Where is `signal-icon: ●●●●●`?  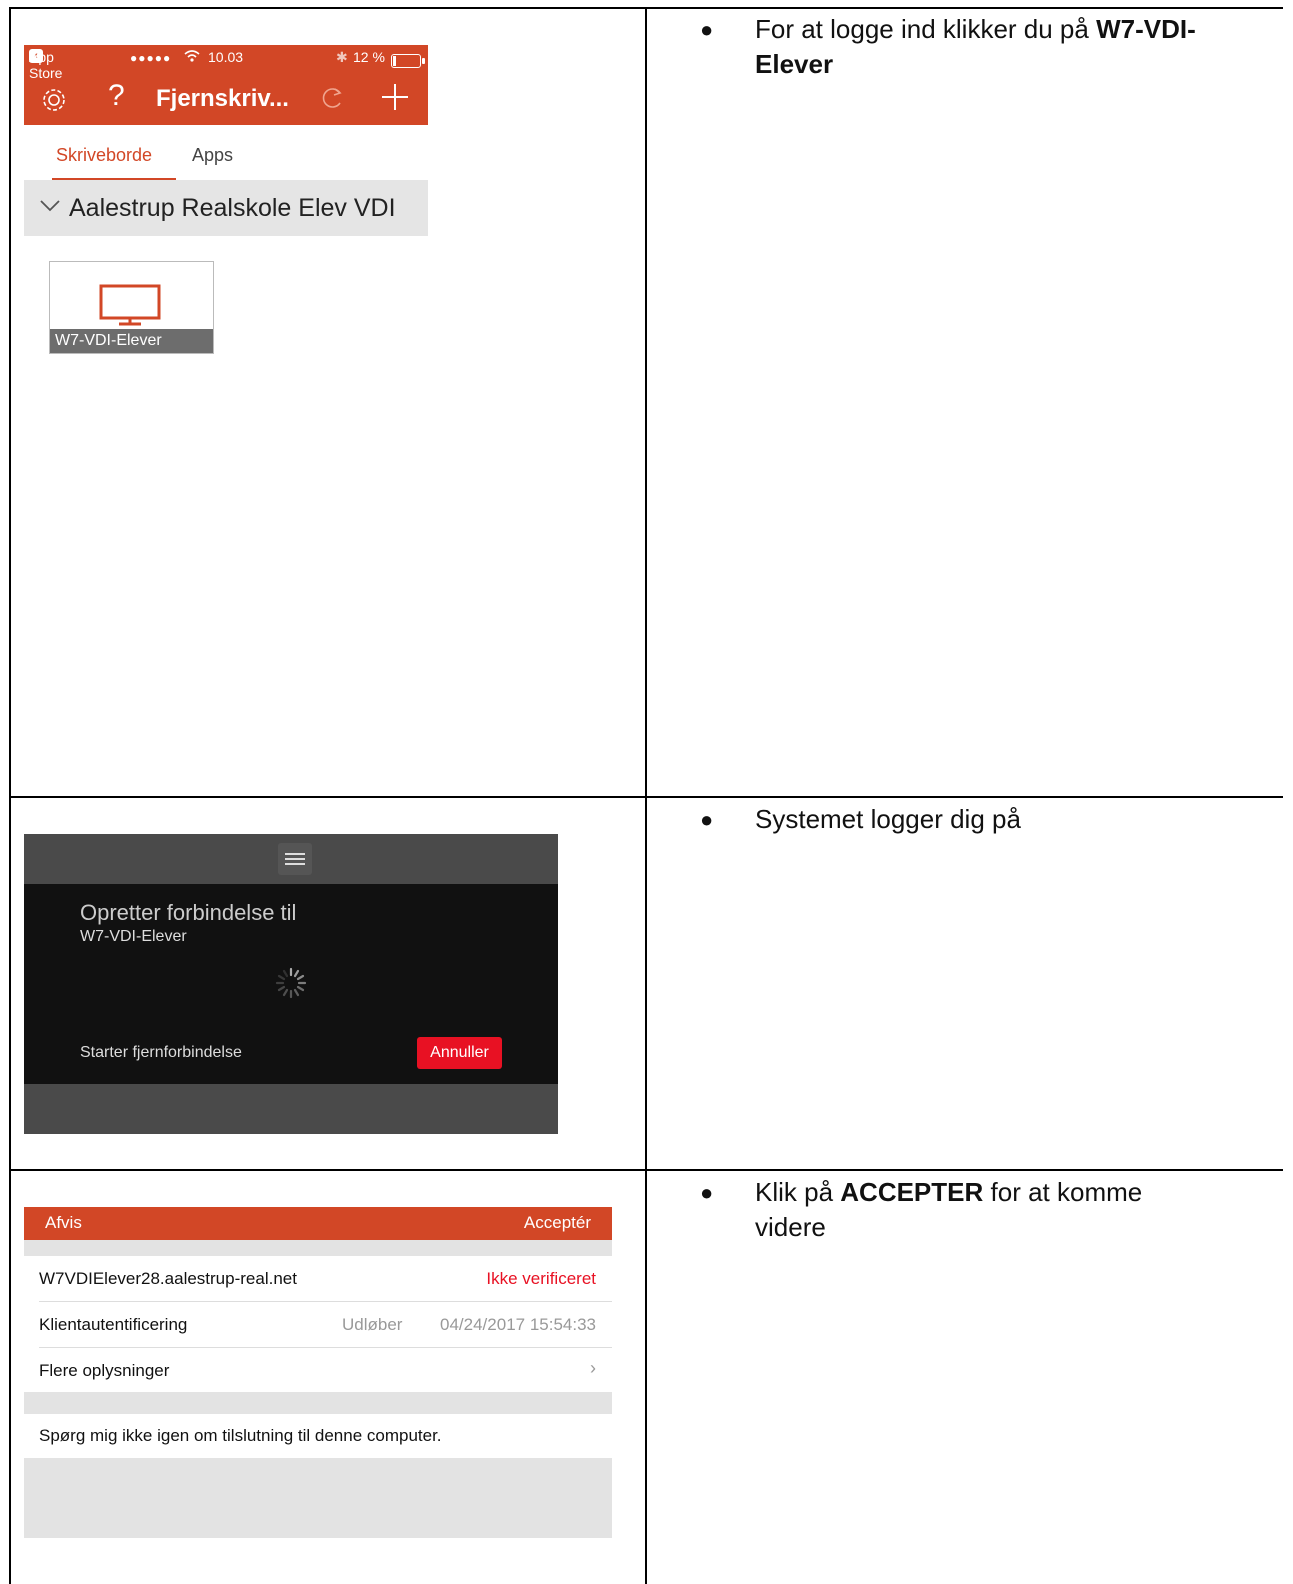
signal-icon: ●●●●● is located at coordinates (151, 58).